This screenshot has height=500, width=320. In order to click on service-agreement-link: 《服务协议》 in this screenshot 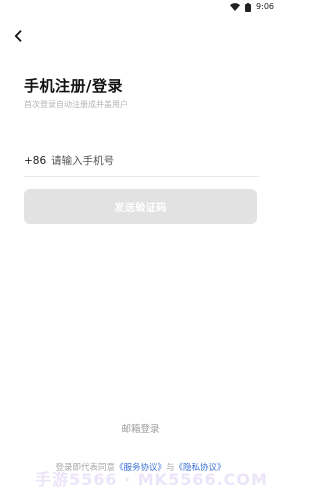, I will do `click(140, 468)`.